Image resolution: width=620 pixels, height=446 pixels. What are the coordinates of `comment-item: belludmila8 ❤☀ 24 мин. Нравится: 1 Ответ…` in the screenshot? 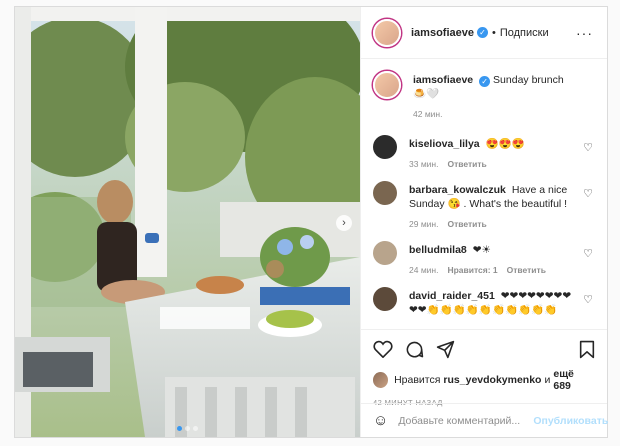 It's located at (484, 258).